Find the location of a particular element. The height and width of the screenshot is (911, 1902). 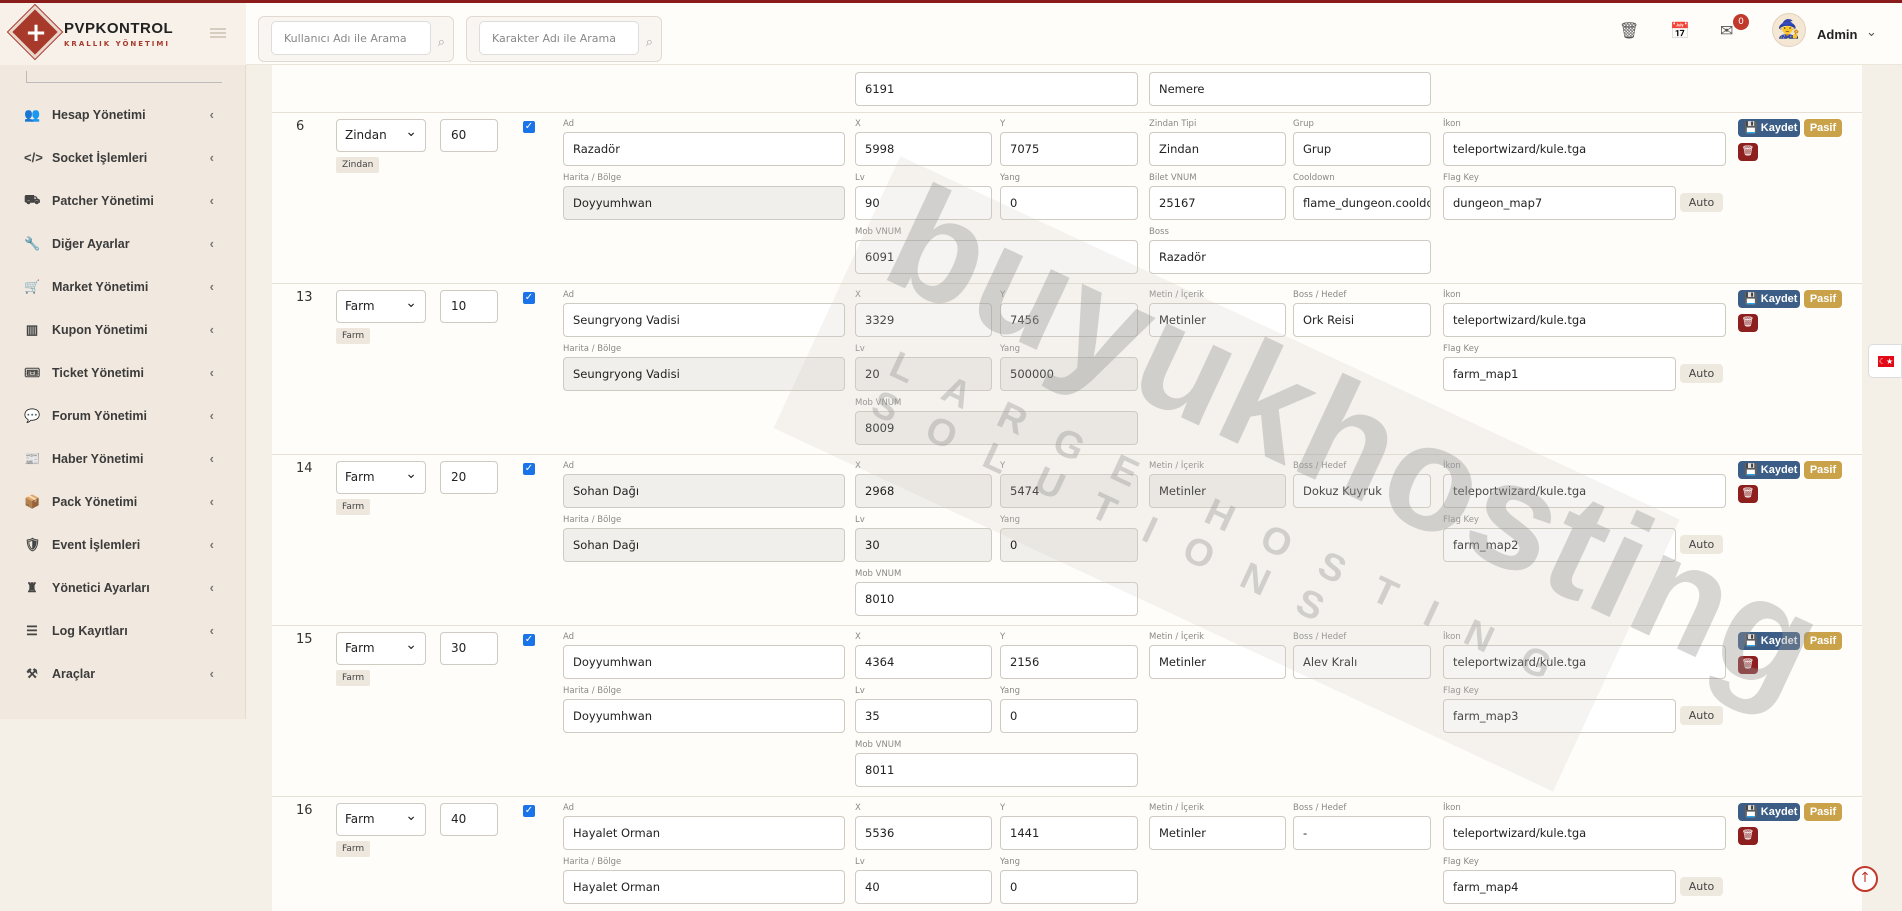

calendar-icon: 📅 is located at coordinates (1680, 30).